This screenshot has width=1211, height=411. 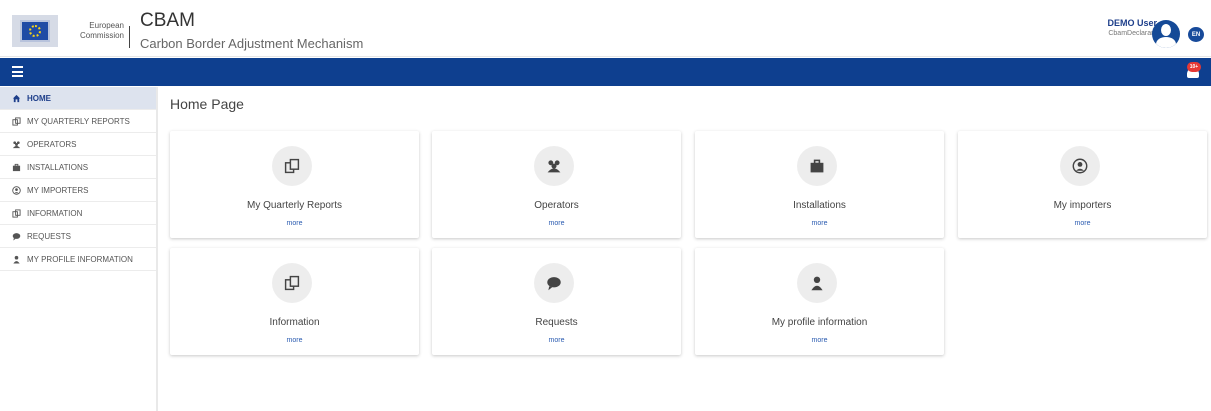 What do you see at coordinates (167, 20) in the screenshot?
I see `app-title: CBAM` at bounding box center [167, 20].